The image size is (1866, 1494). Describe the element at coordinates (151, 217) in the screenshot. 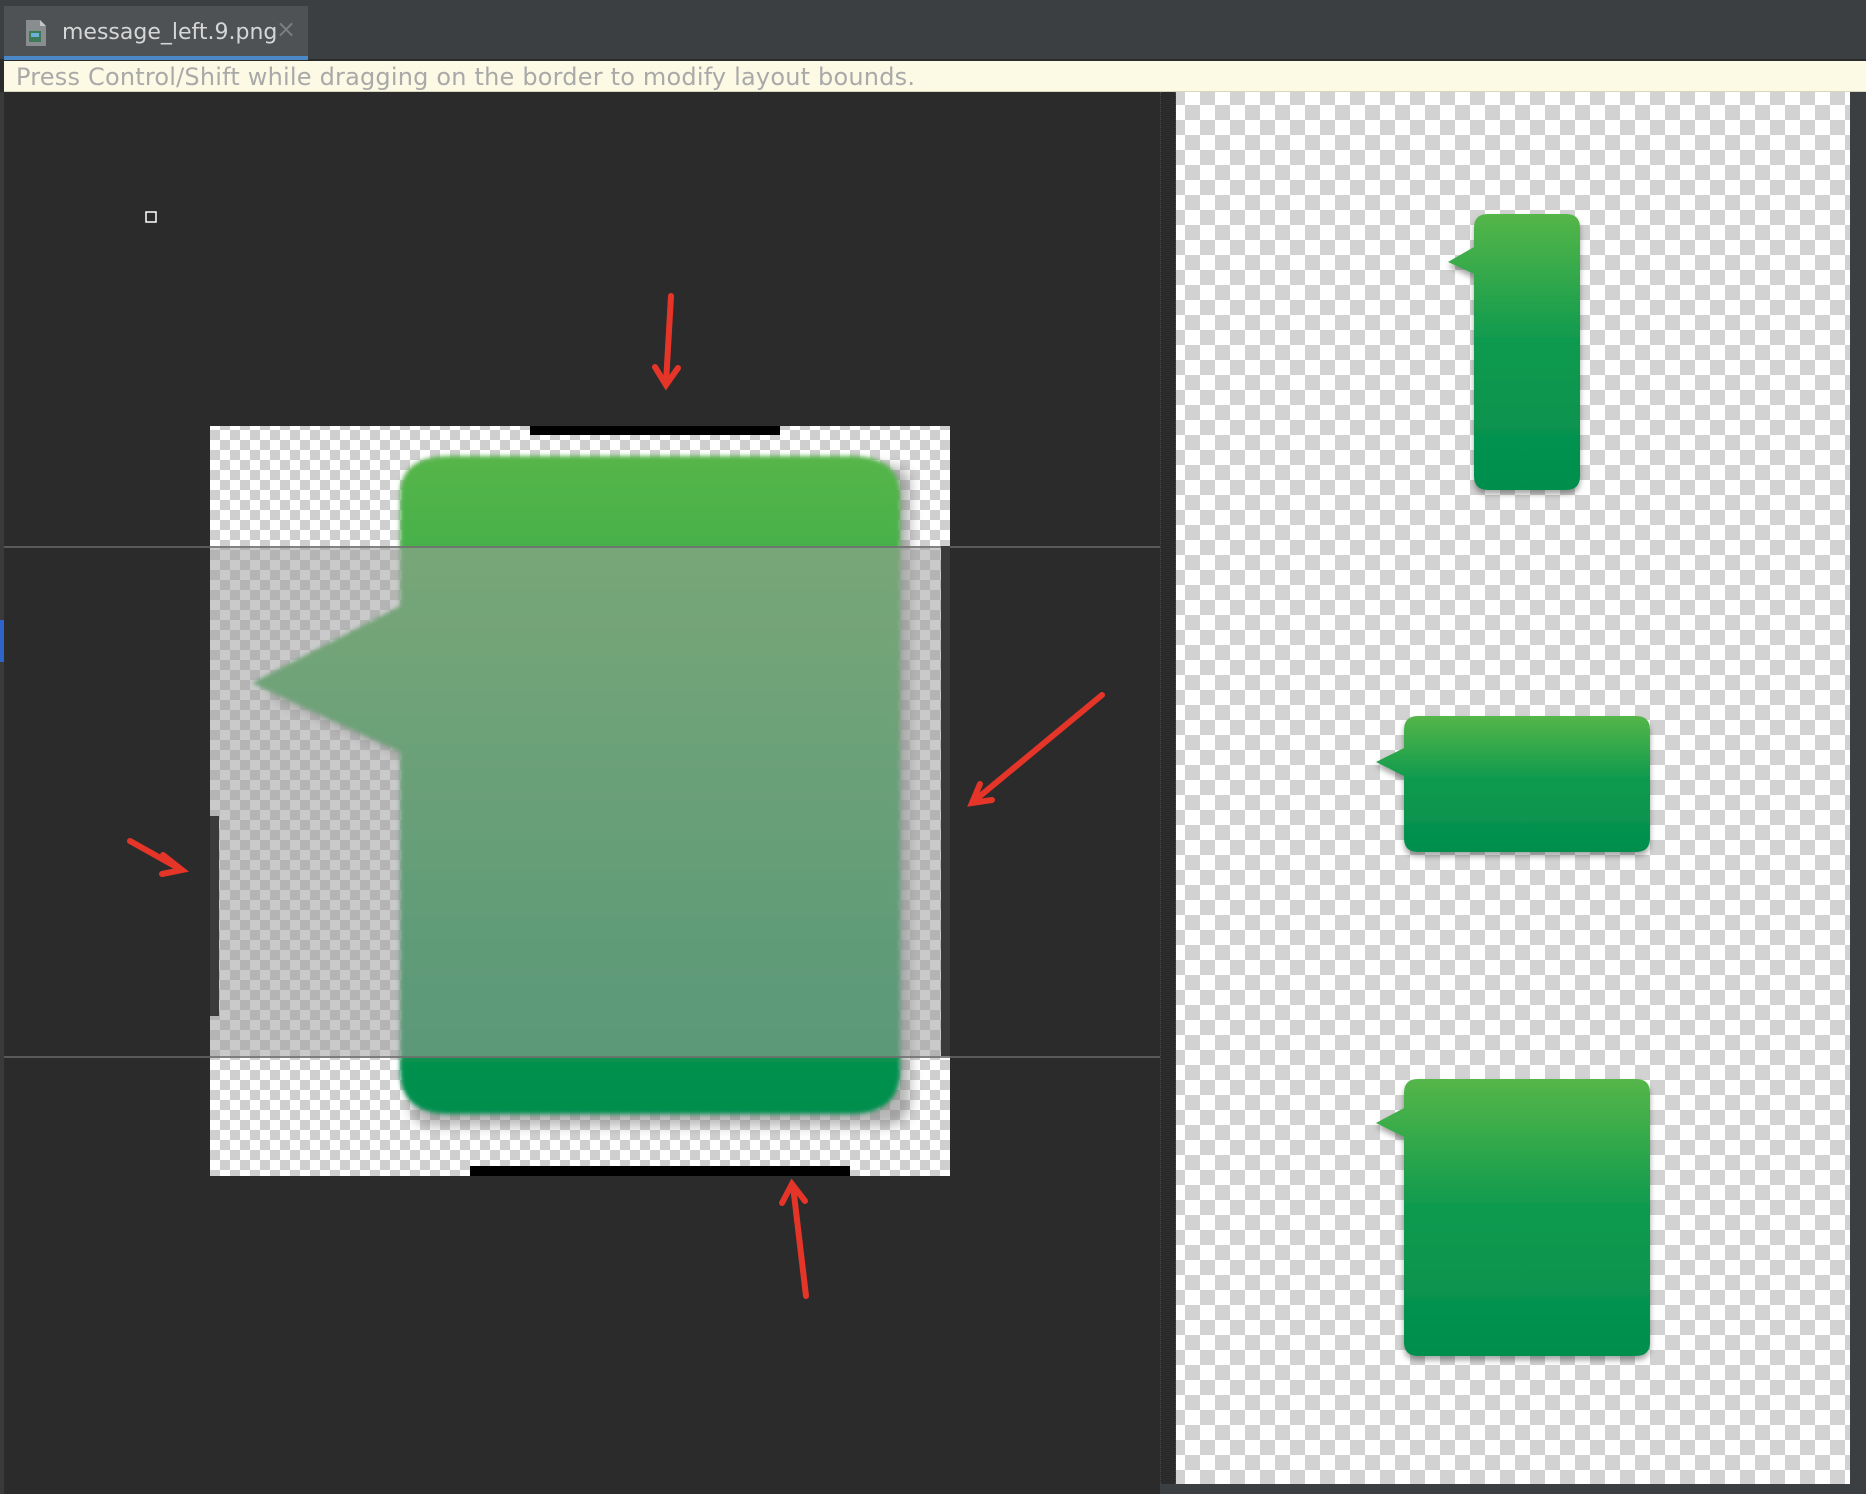

I see `resize-handle` at that location.